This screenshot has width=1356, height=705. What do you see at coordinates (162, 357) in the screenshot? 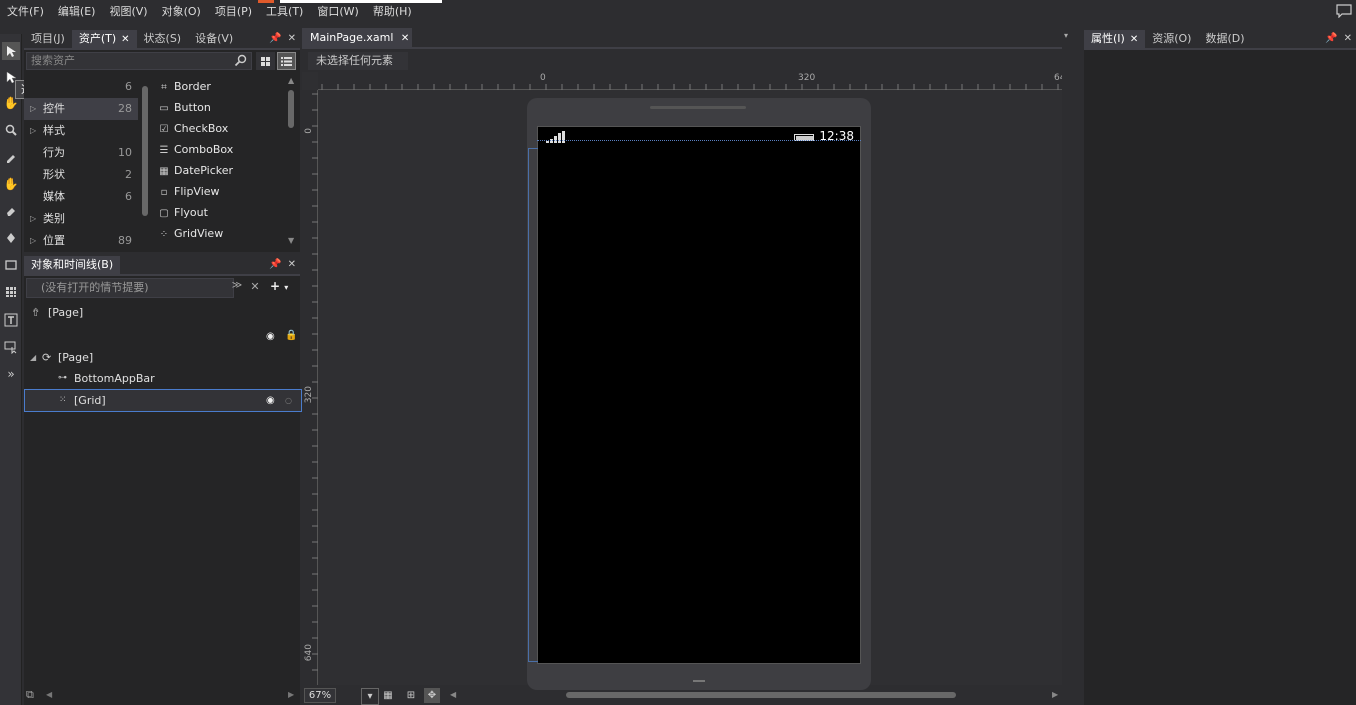
I see `tree-item: ◢ ⟳ [Page]` at bounding box center [162, 357].